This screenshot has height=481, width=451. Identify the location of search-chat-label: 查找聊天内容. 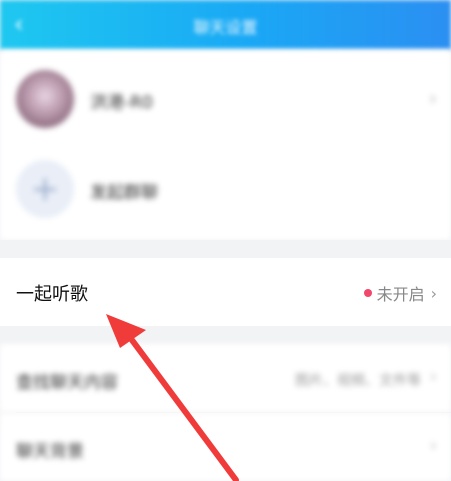
(67, 383).